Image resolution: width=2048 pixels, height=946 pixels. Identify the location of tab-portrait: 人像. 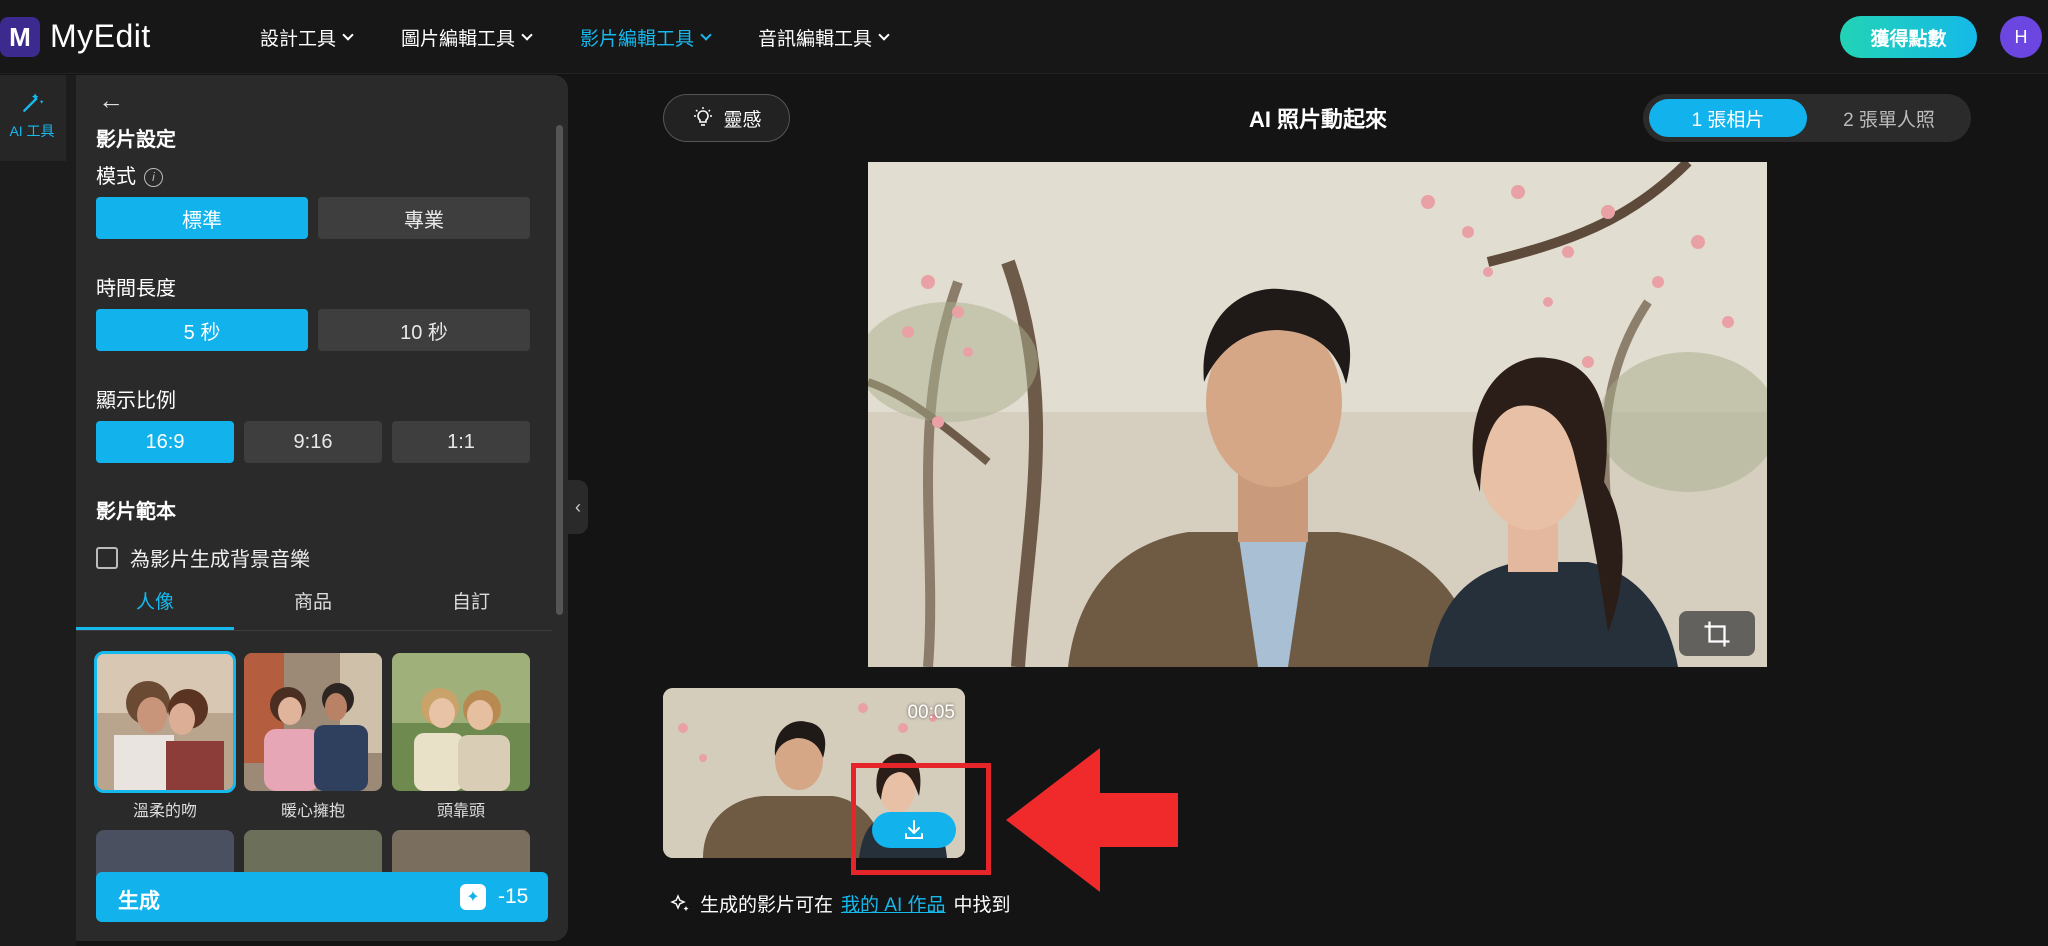
(155, 600).